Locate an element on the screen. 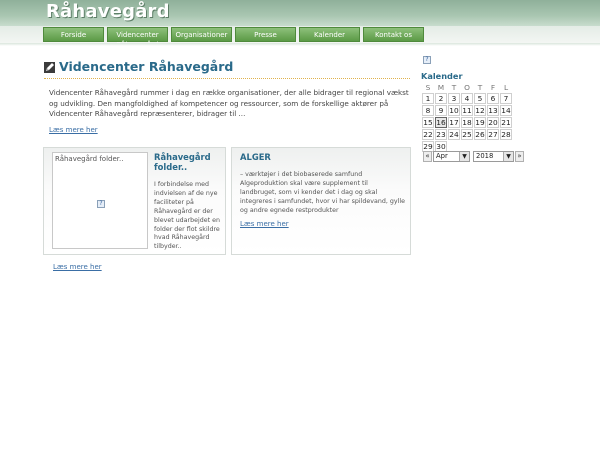  nav-item-presse: Presse is located at coordinates (265, 34).